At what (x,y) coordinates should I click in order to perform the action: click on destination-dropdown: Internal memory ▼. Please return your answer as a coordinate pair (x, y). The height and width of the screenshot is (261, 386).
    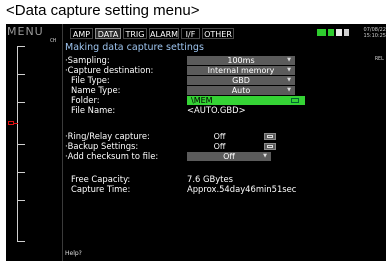
    Looking at the image, I should click on (241, 70).